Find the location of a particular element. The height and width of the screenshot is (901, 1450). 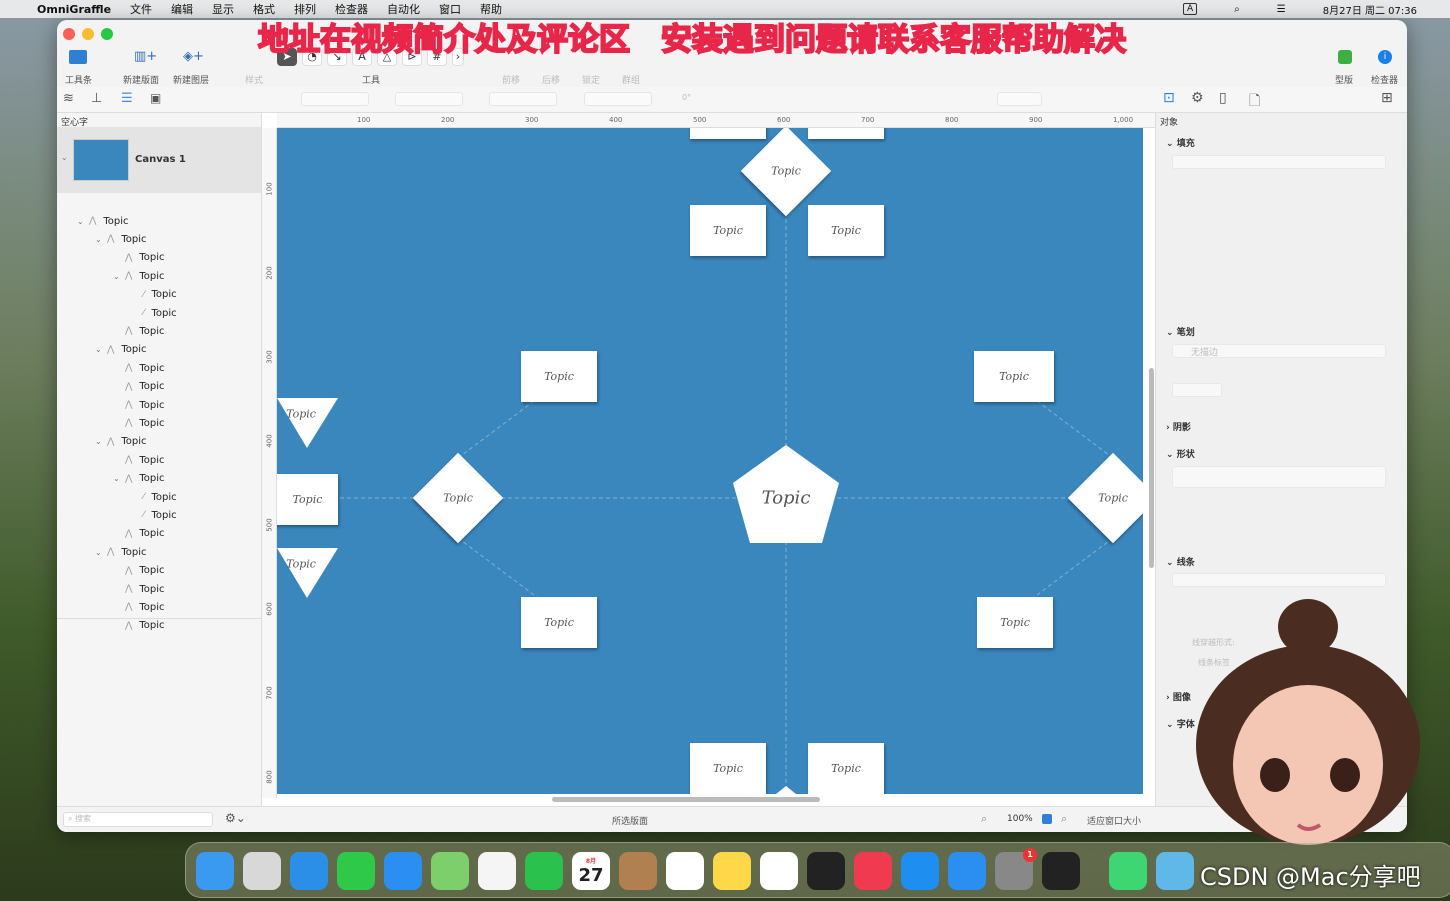

object-inspector-icon: ⊡ is located at coordinates (1169, 98).